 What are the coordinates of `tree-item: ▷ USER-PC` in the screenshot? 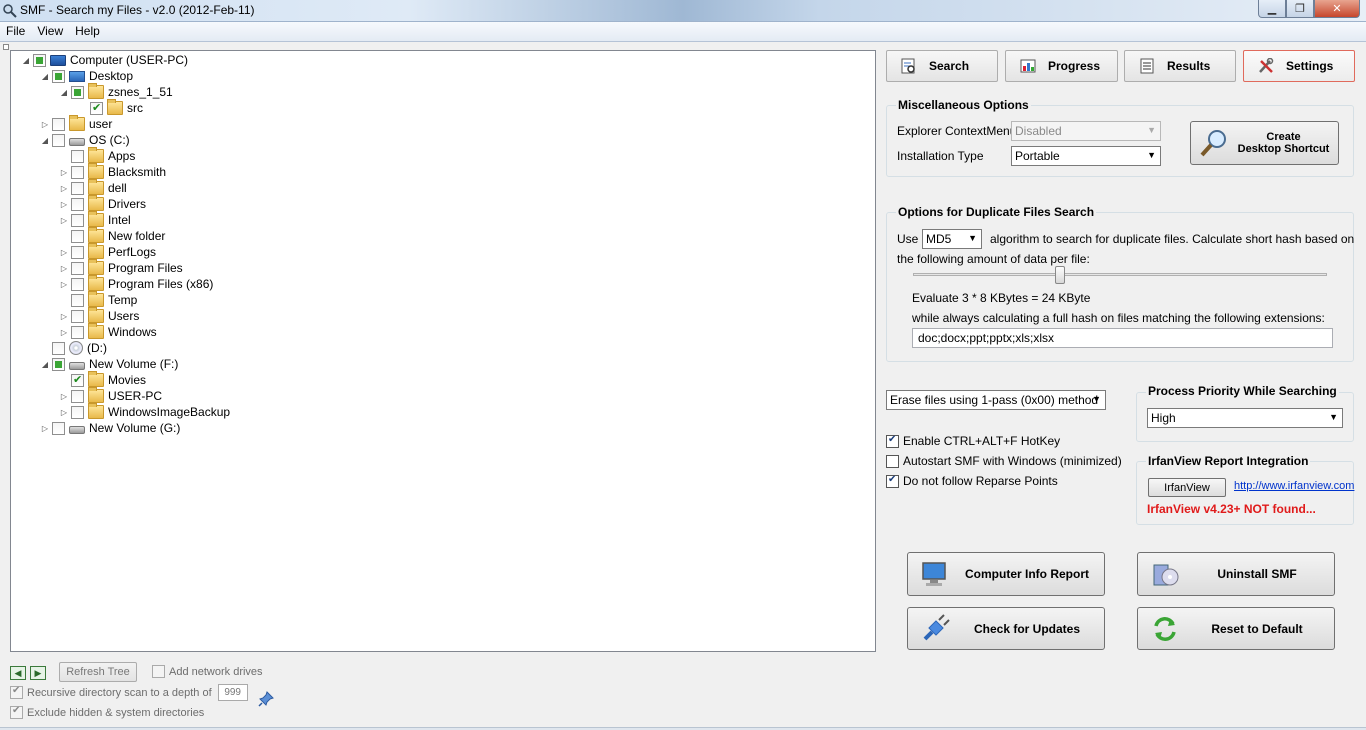 It's located at (110, 395).